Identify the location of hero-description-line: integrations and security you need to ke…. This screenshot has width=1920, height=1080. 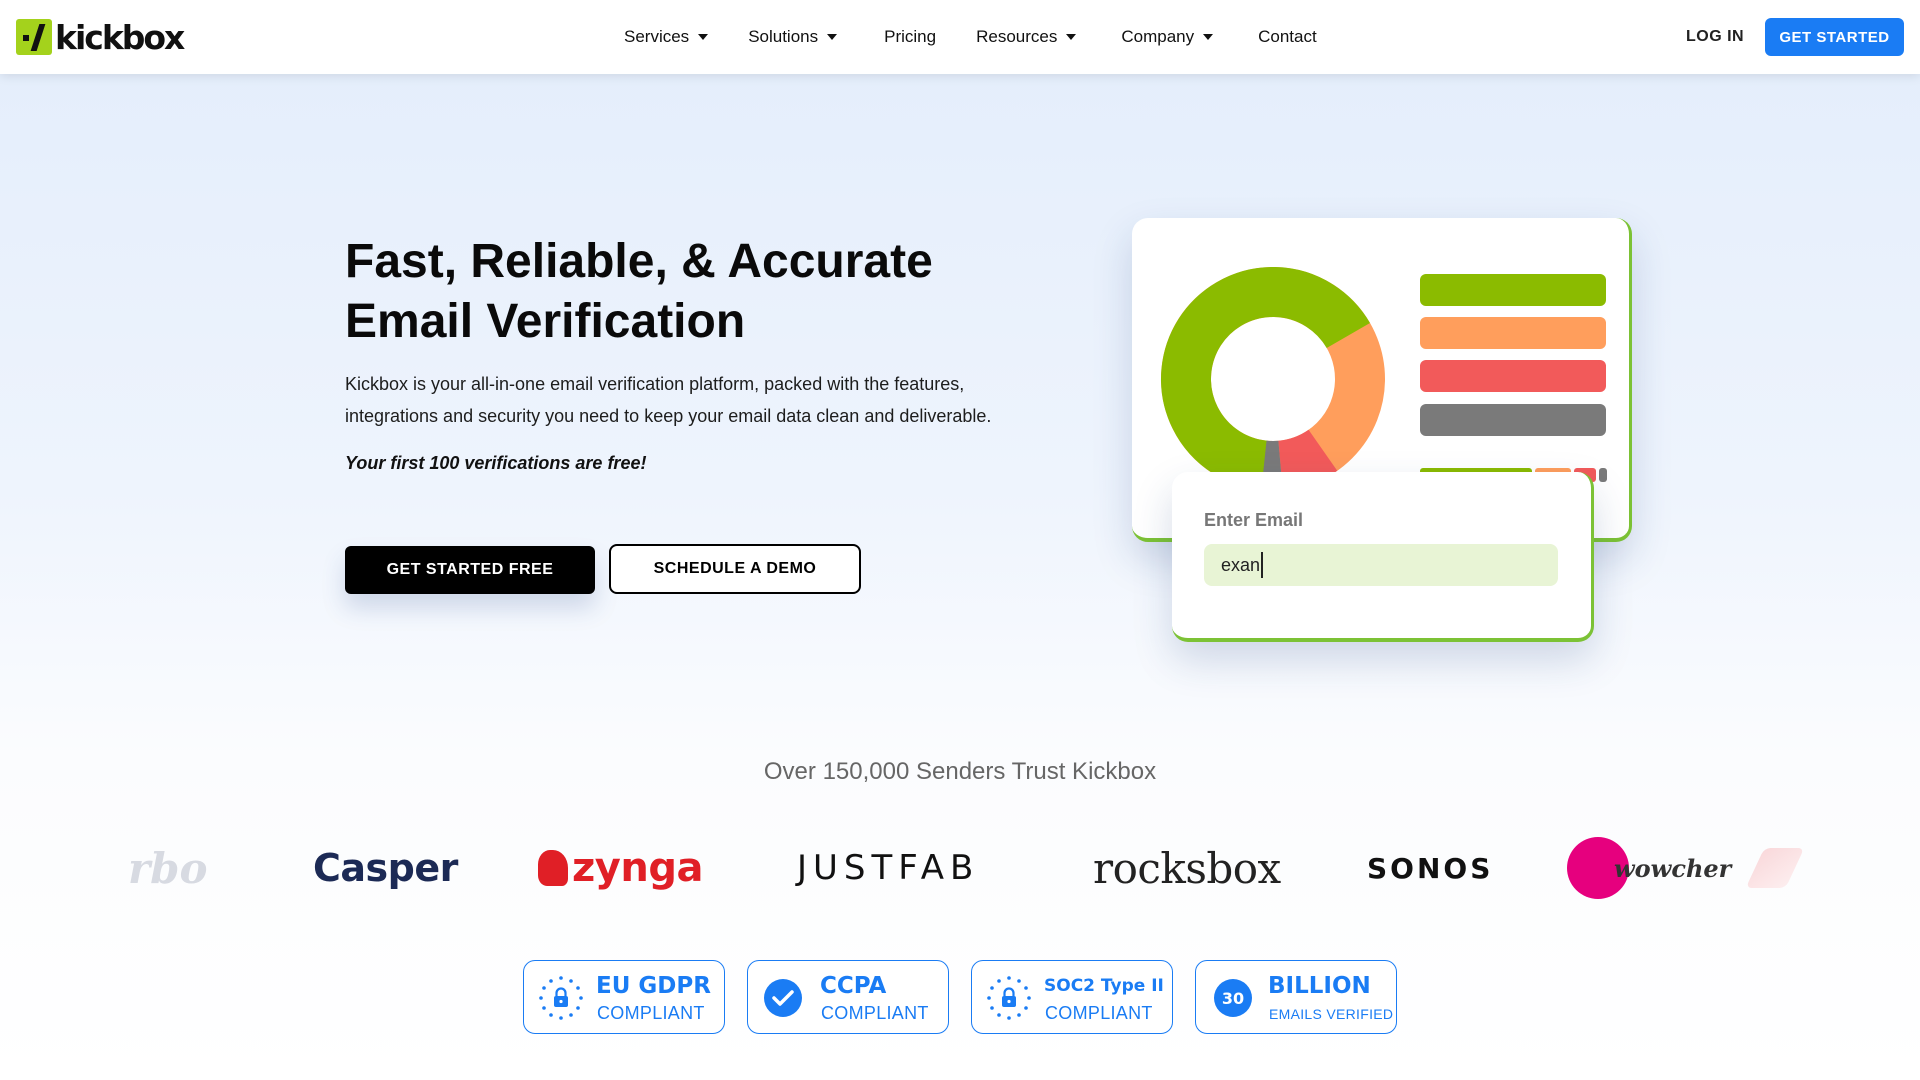
(668, 416).